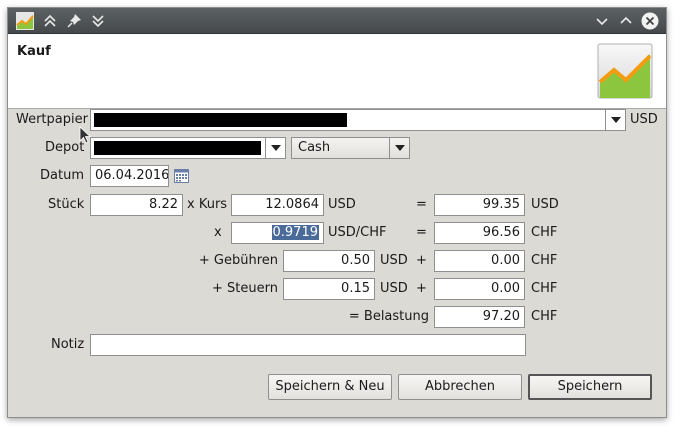 The image size is (680, 431). I want to click on fees-label: + Gebühren, so click(238, 260).